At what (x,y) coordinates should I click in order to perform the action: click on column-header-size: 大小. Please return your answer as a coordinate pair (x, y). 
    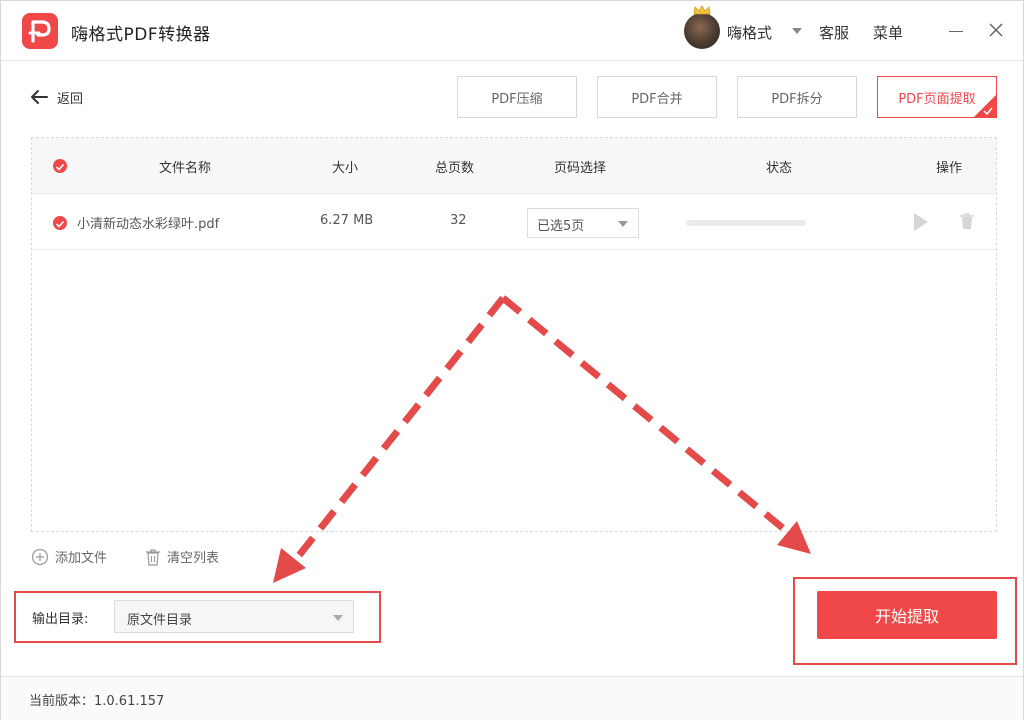
    Looking at the image, I should click on (345, 168).